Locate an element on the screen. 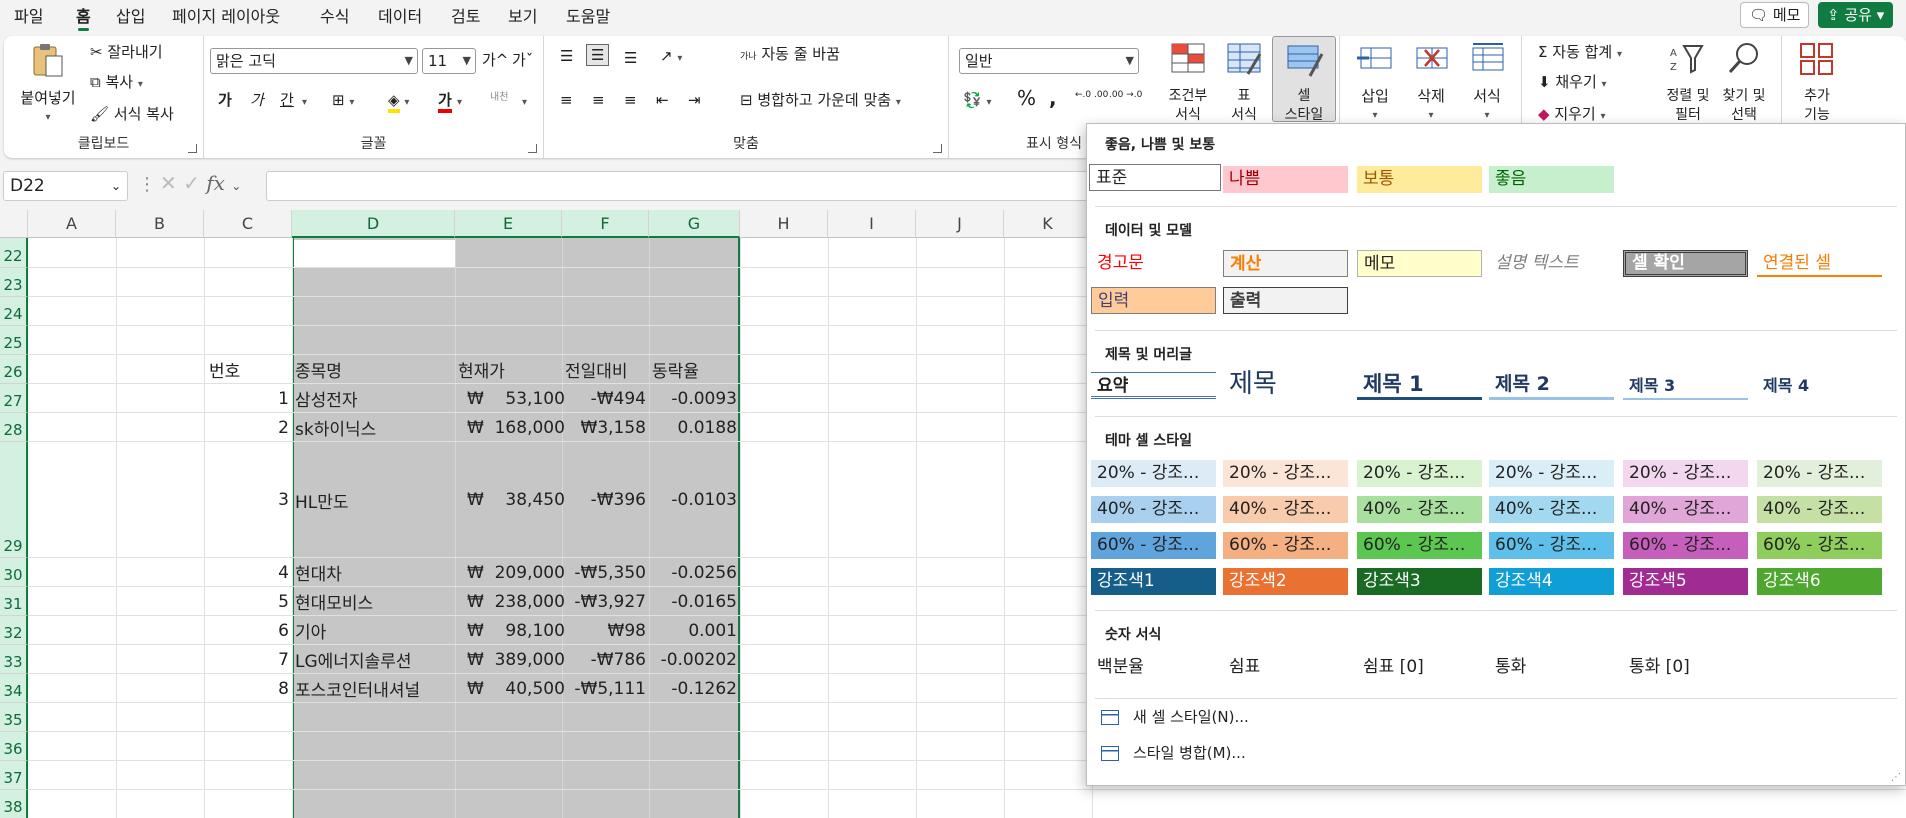 The height and width of the screenshot is (818, 1906). column-header-g: G is located at coordinates (694, 224).